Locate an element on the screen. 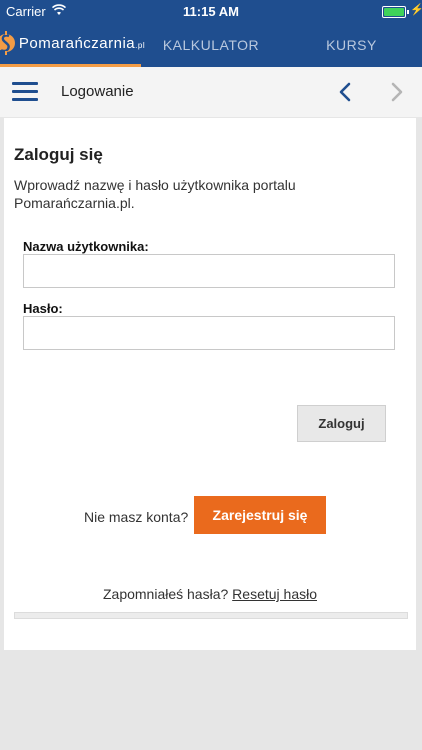 This screenshot has height=750, width=422. forgot-password-prompt: Zapomniałeś hasła? is located at coordinates (165, 594).